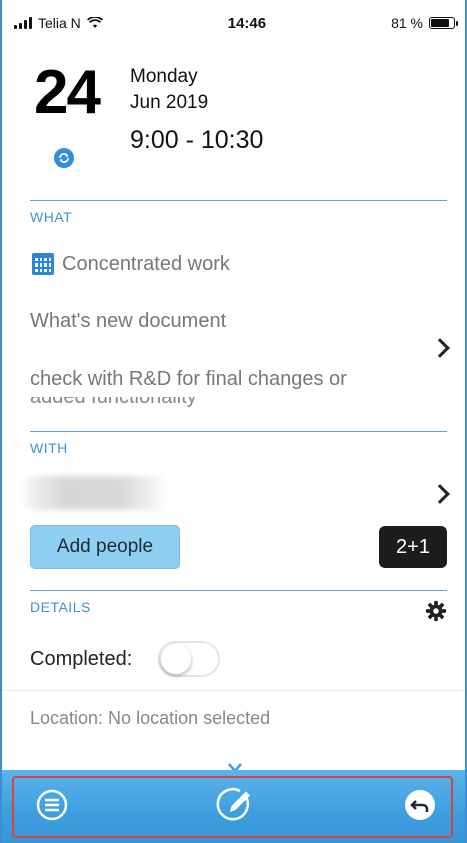 The width and height of the screenshot is (467, 843). What do you see at coordinates (443, 23) in the screenshot?
I see `battery-icon` at bounding box center [443, 23].